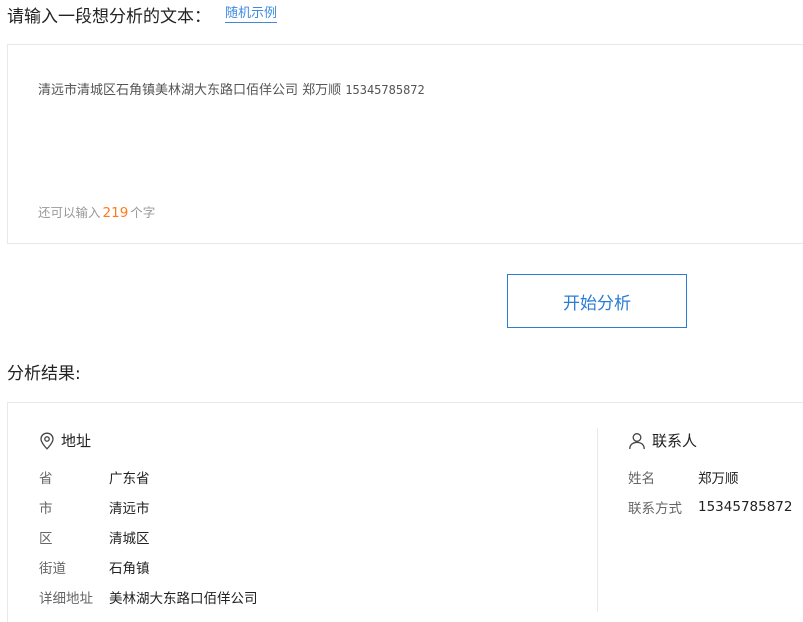 This screenshot has width=803, height=622. Describe the element at coordinates (129, 509) in the screenshot. I see `field-value: 清远市` at that location.